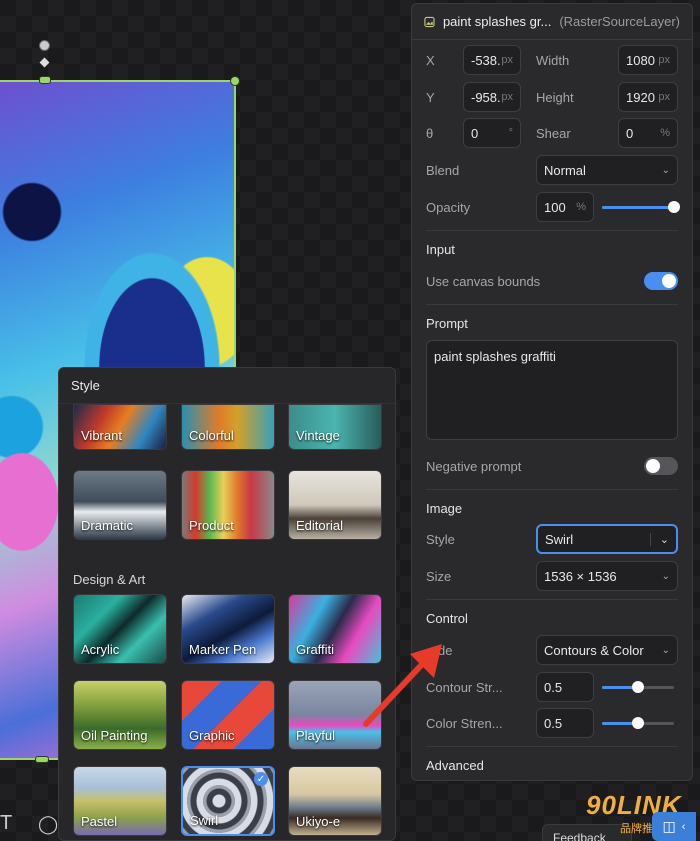  Describe the element at coordinates (661, 281) in the screenshot. I see `canvas-bounds-toggle` at that location.